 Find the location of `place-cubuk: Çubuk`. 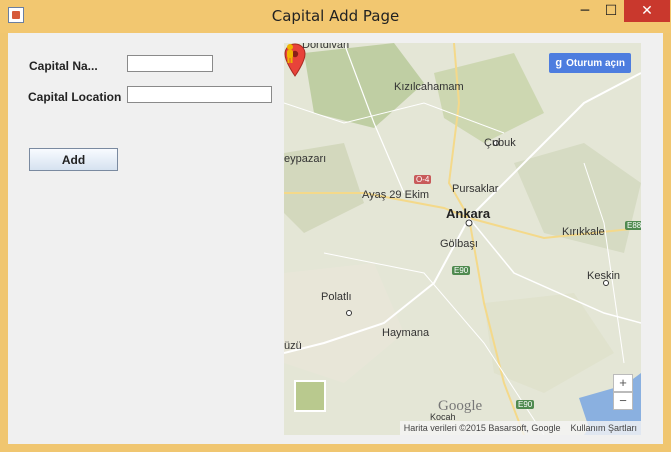

place-cubuk: Çubuk is located at coordinates (500, 143).